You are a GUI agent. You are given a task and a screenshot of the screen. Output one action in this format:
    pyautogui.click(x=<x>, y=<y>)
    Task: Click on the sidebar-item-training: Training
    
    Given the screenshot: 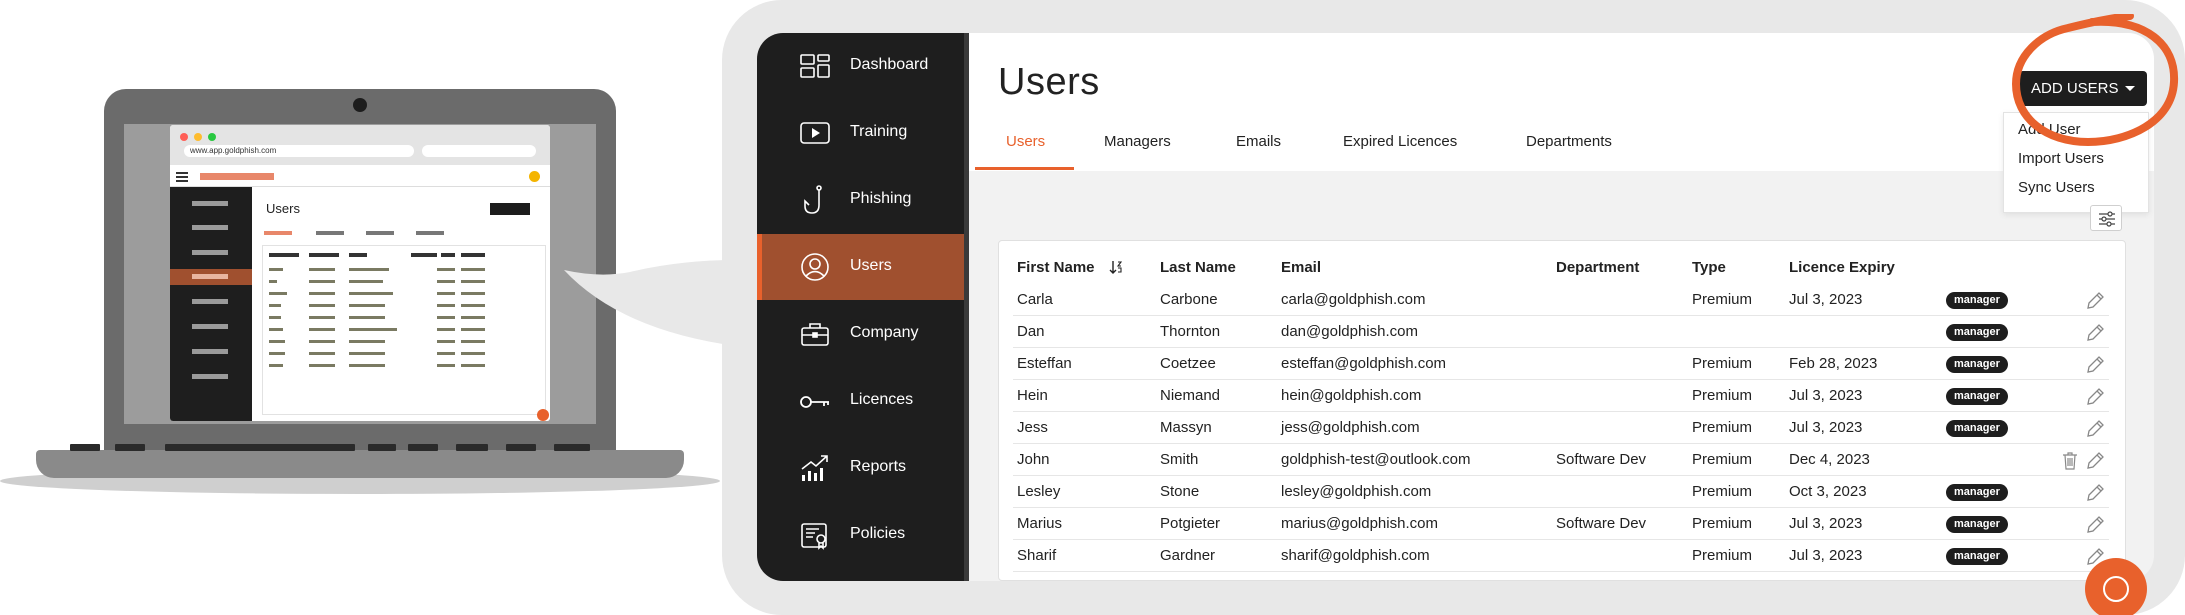 What is the action you would take?
    pyautogui.click(x=863, y=133)
    